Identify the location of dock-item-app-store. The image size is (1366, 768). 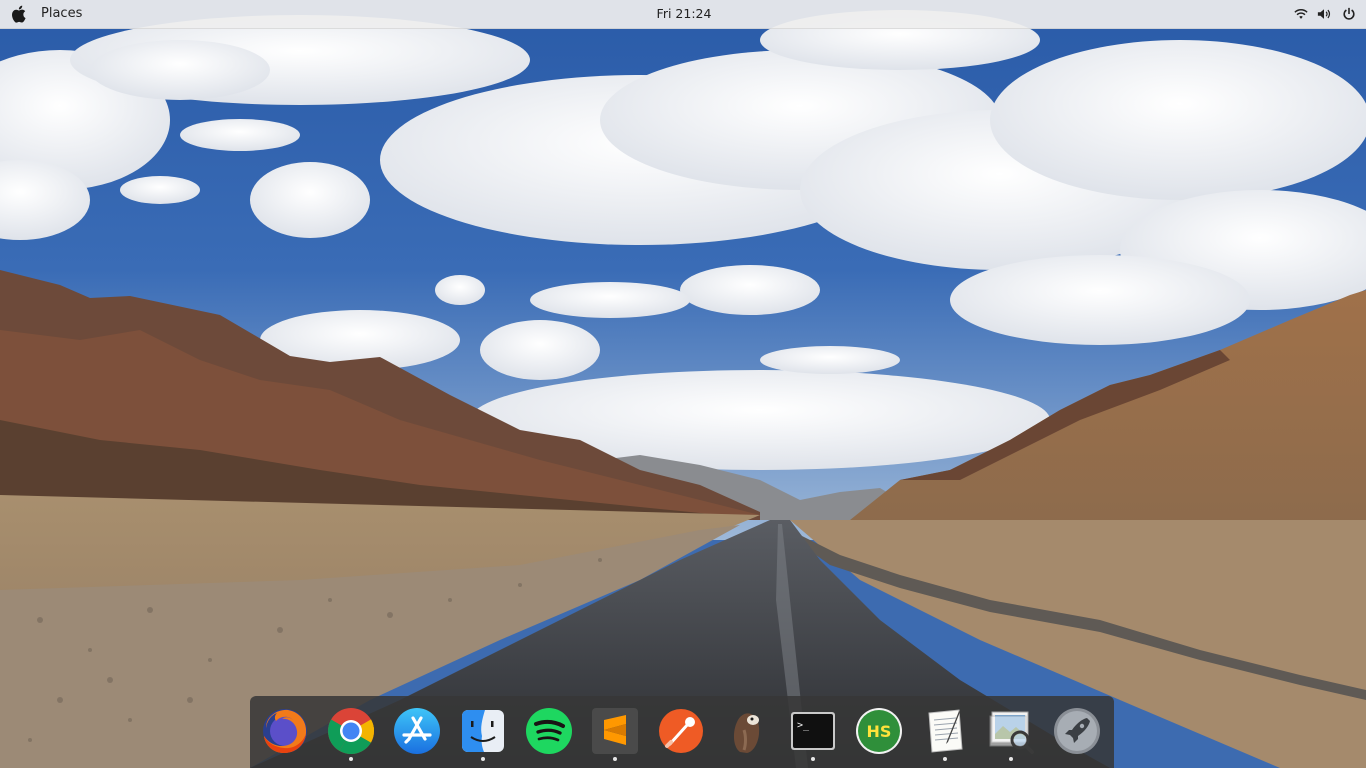
(417, 731).